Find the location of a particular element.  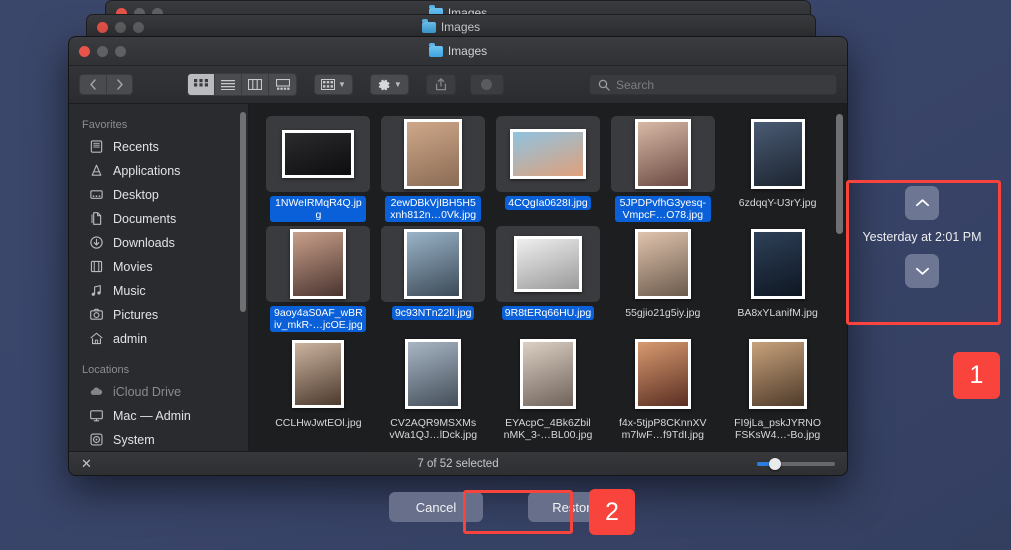

forward-button is located at coordinates (119, 84).